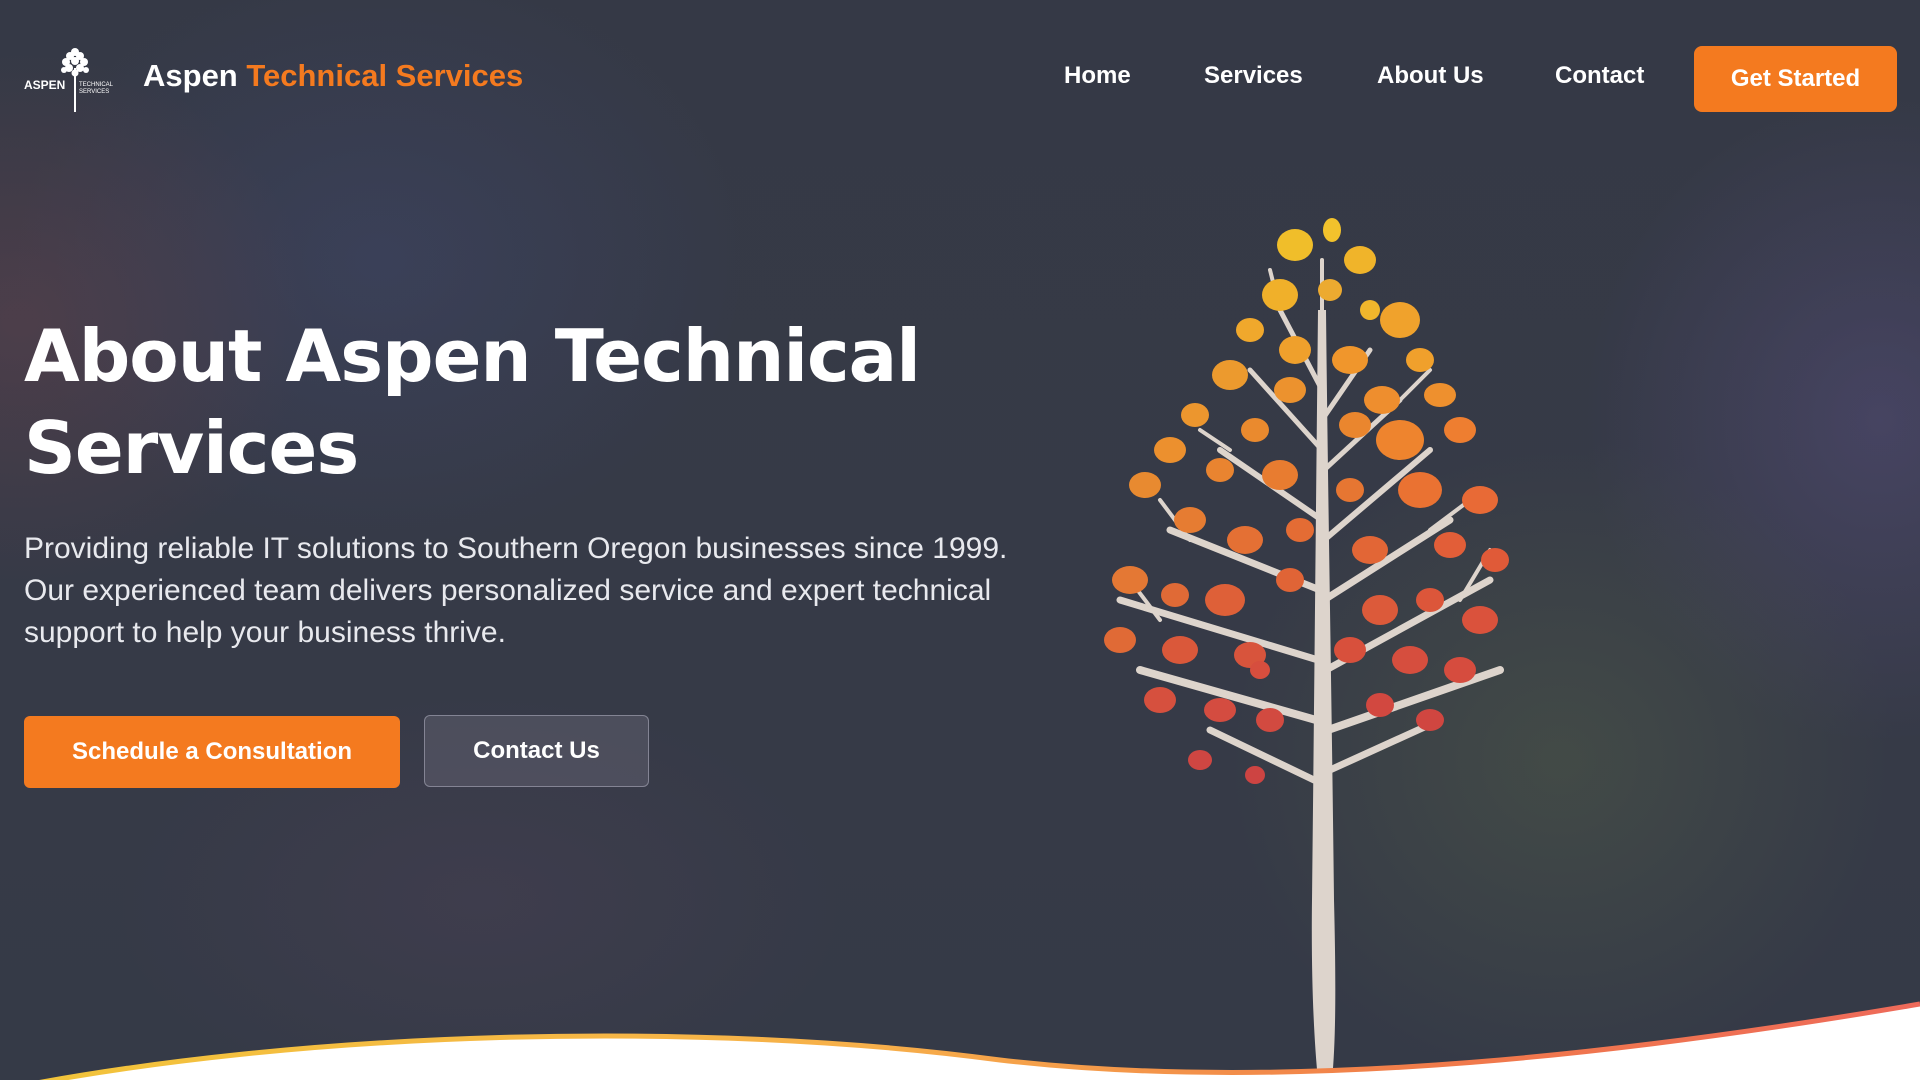 The width and height of the screenshot is (1920, 1080). Describe the element at coordinates (960, 1040) in the screenshot. I see `bottom-wave-divider` at that location.